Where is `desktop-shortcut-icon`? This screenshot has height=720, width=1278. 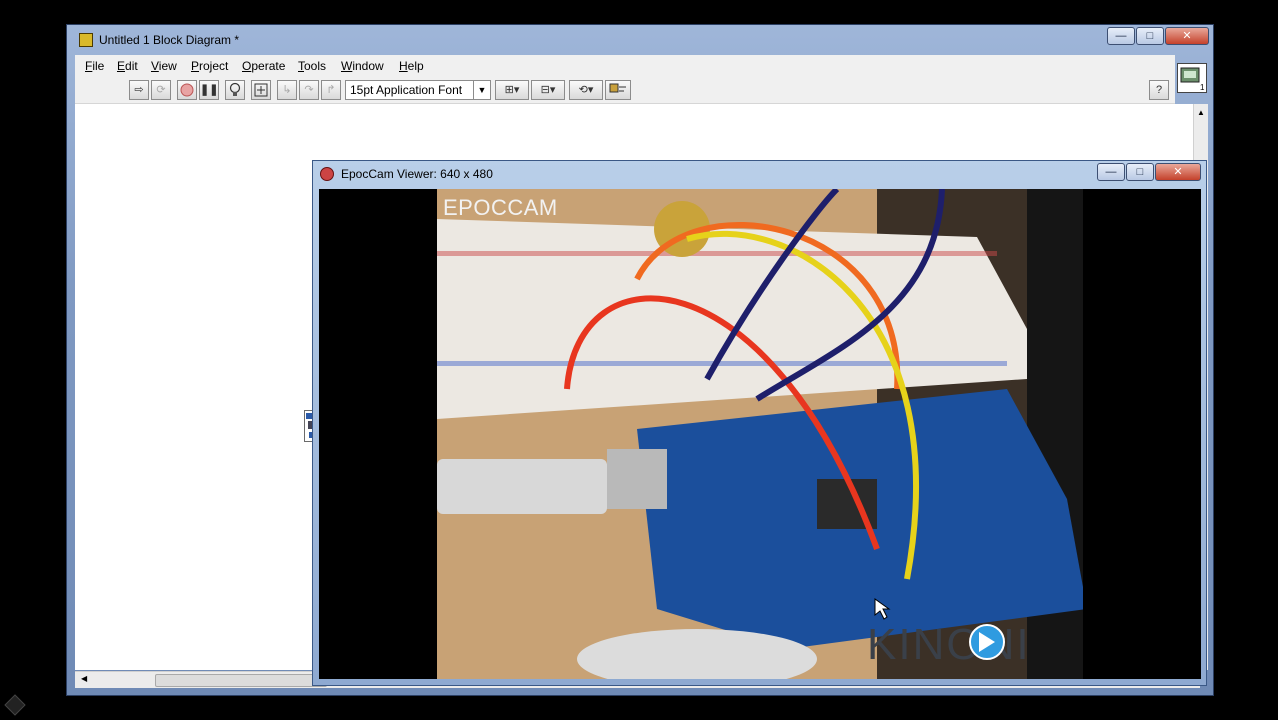 desktop-shortcut-icon is located at coordinates (15, 705).